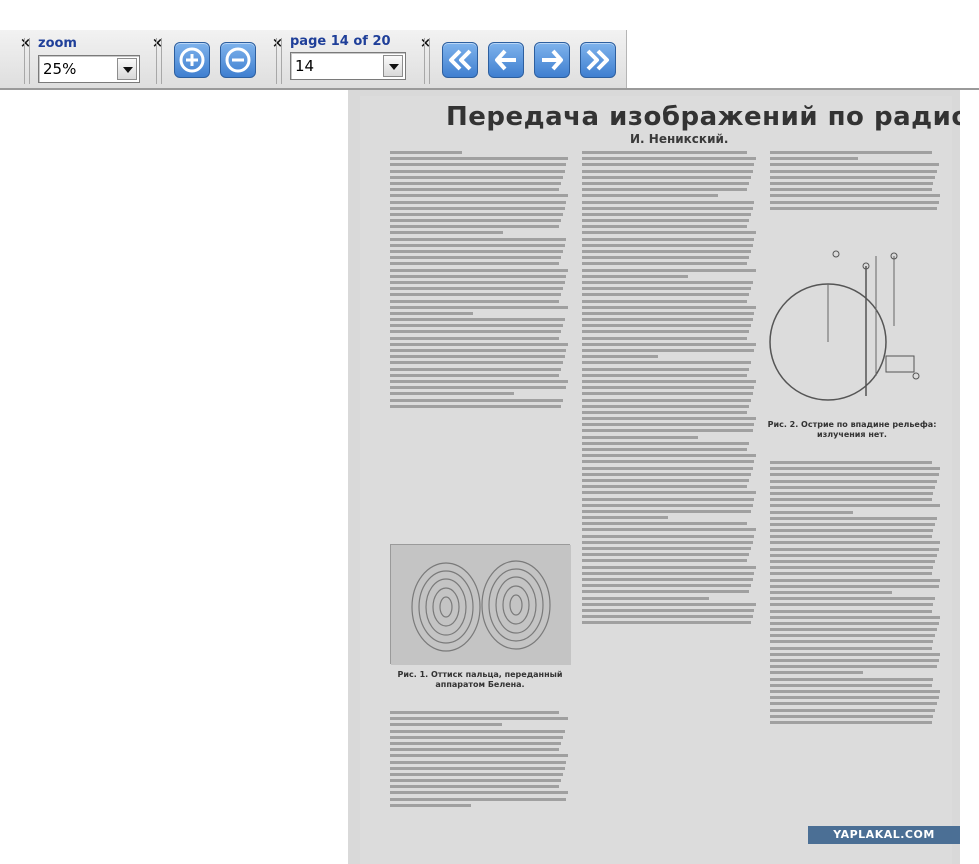  Describe the element at coordinates (340, 41) in the screenshot. I see `page-count-label: page 14 of 20` at that location.